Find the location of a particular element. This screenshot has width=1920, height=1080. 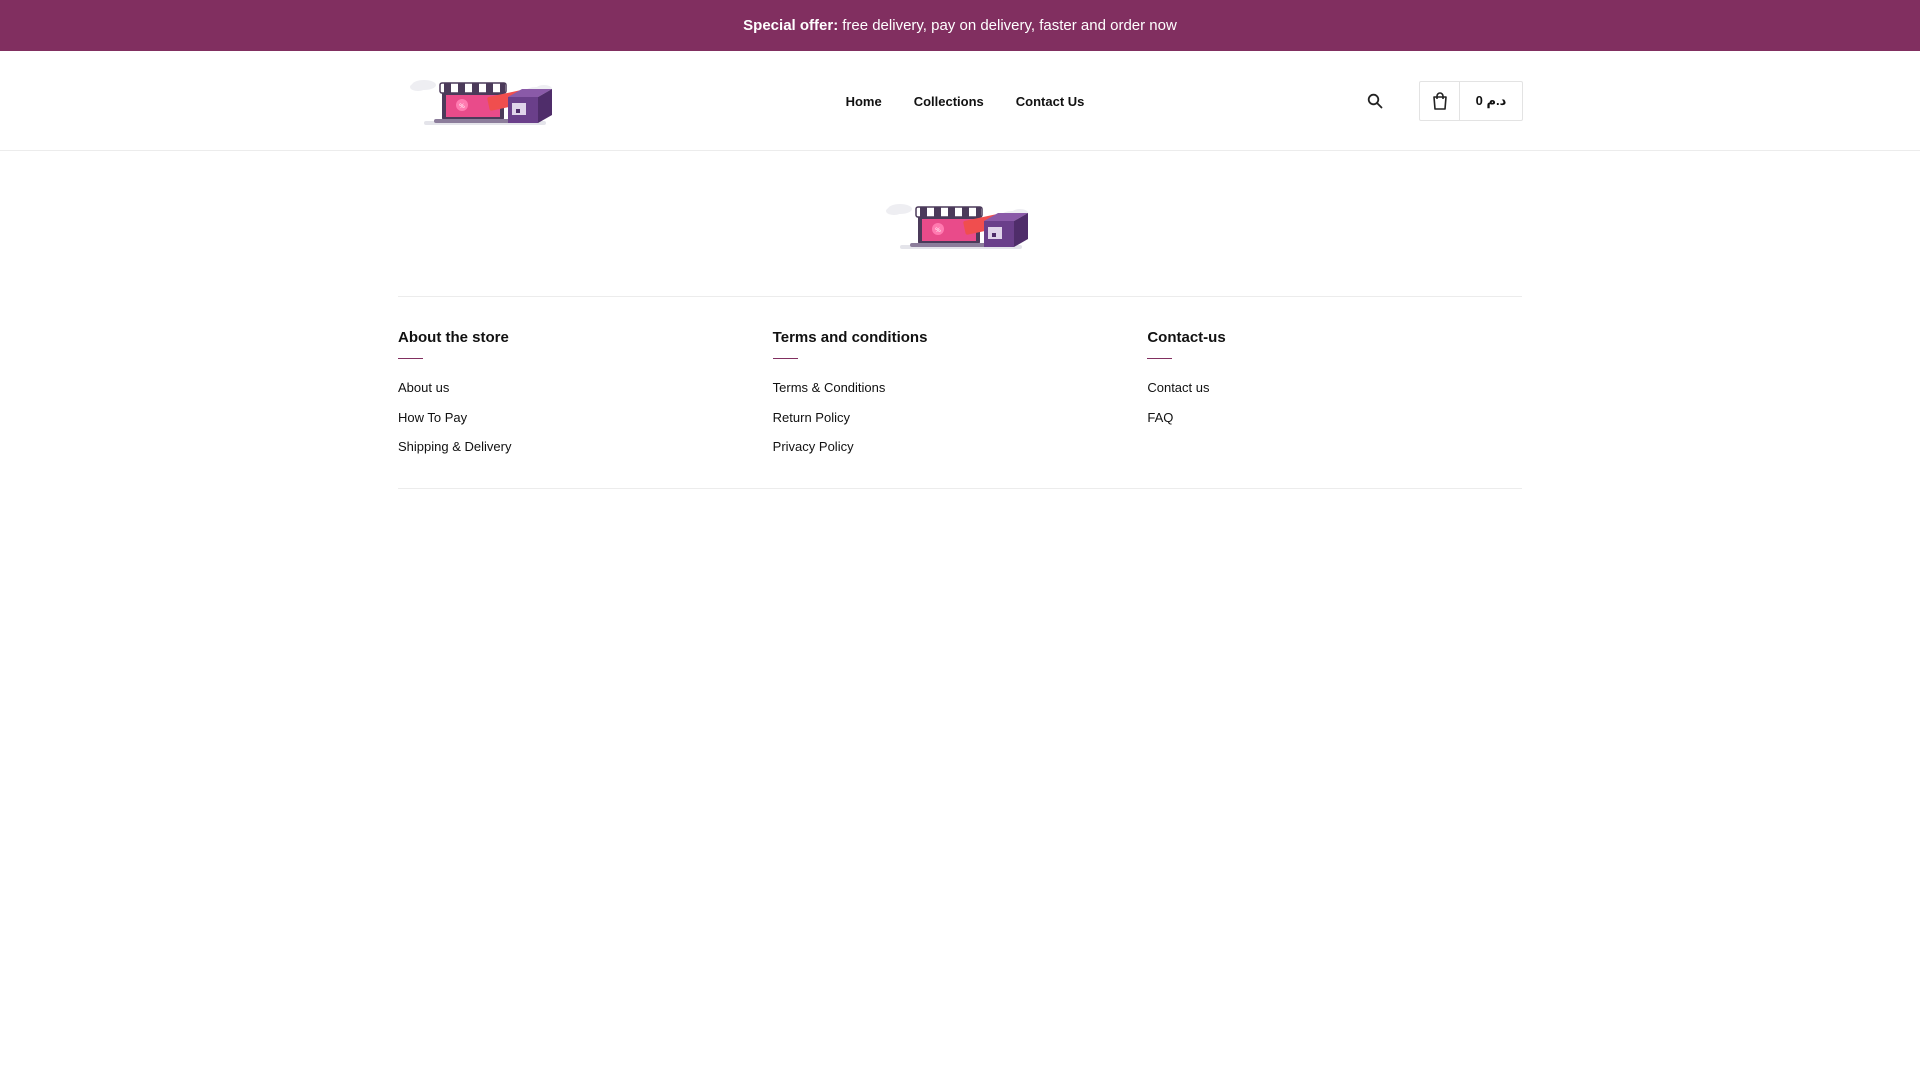

footer-store-logo-icon is located at coordinates (960, 225).